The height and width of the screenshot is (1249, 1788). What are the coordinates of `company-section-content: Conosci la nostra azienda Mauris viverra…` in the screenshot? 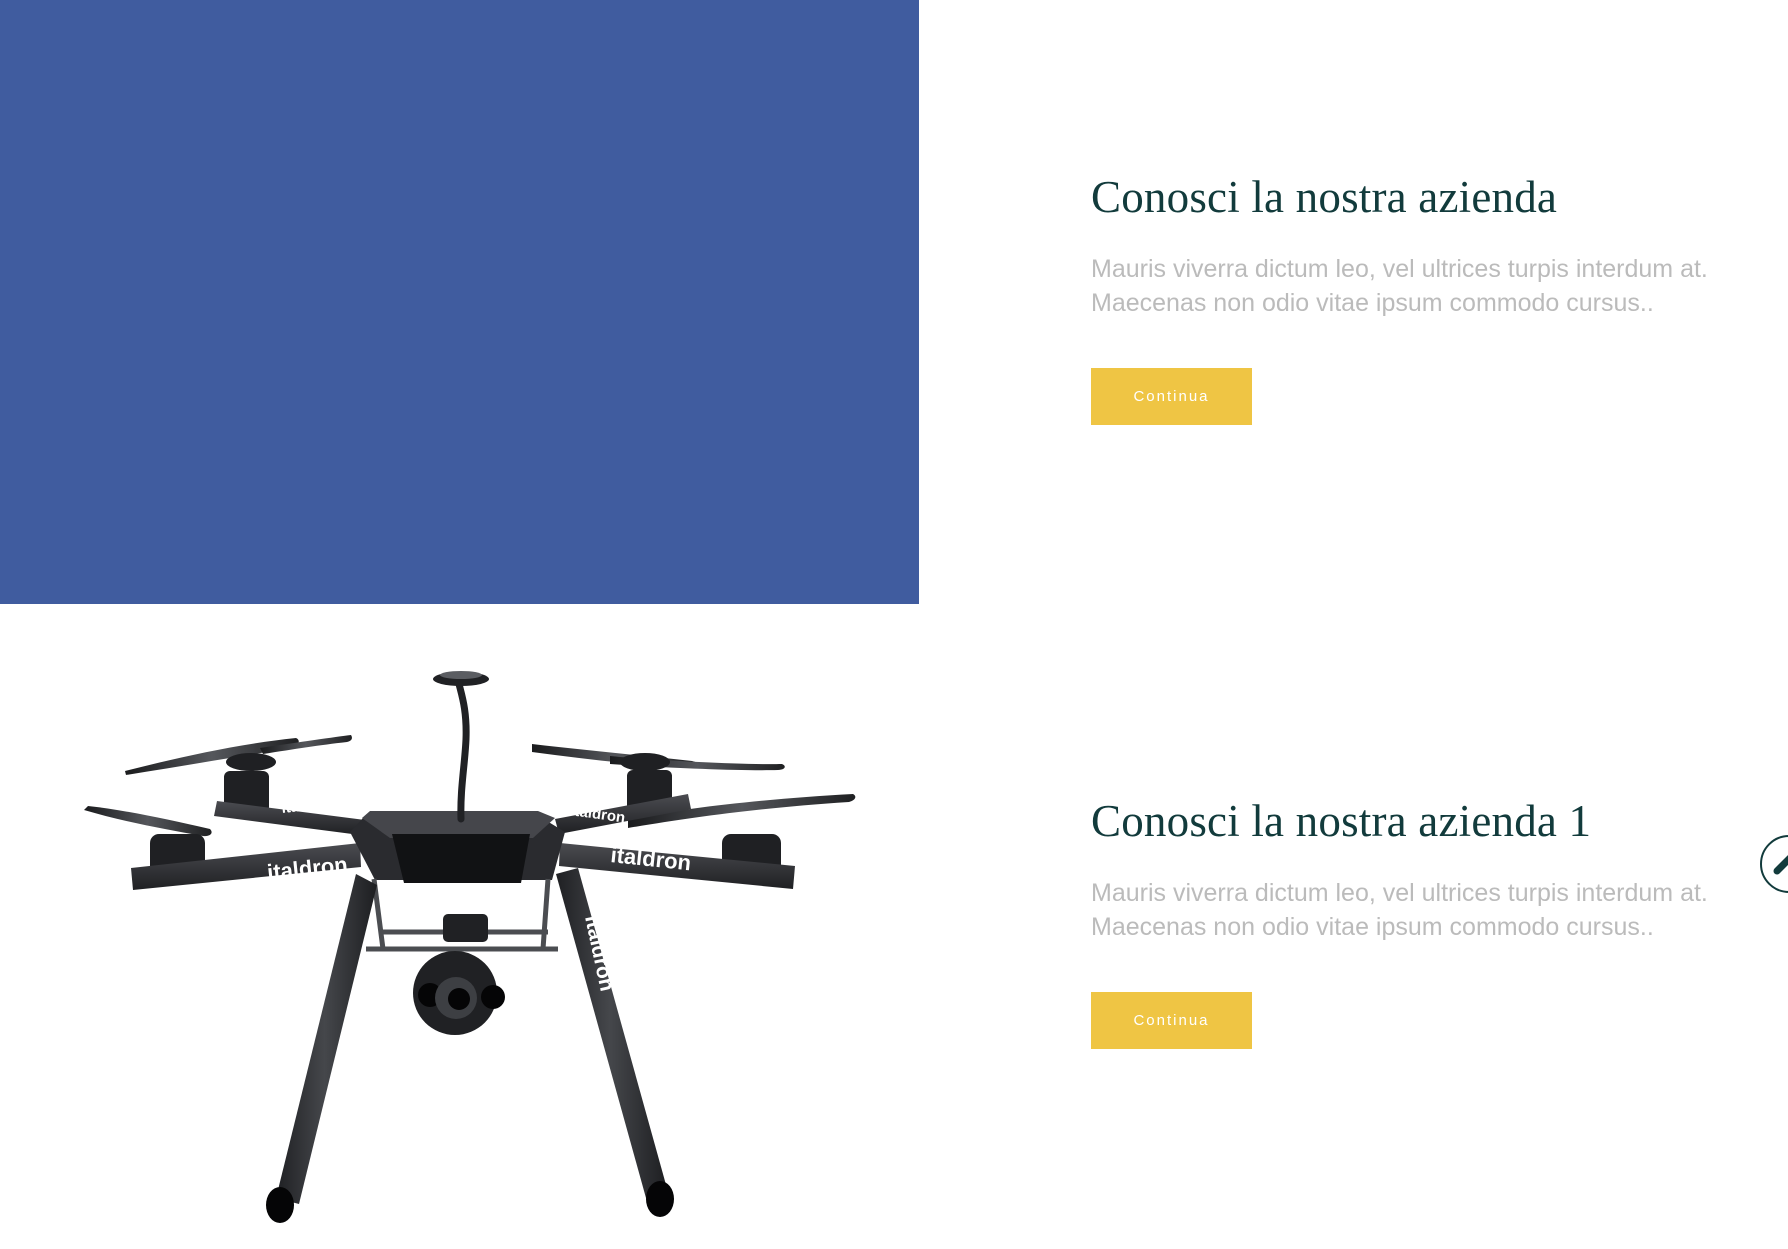 It's located at (1416, 297).